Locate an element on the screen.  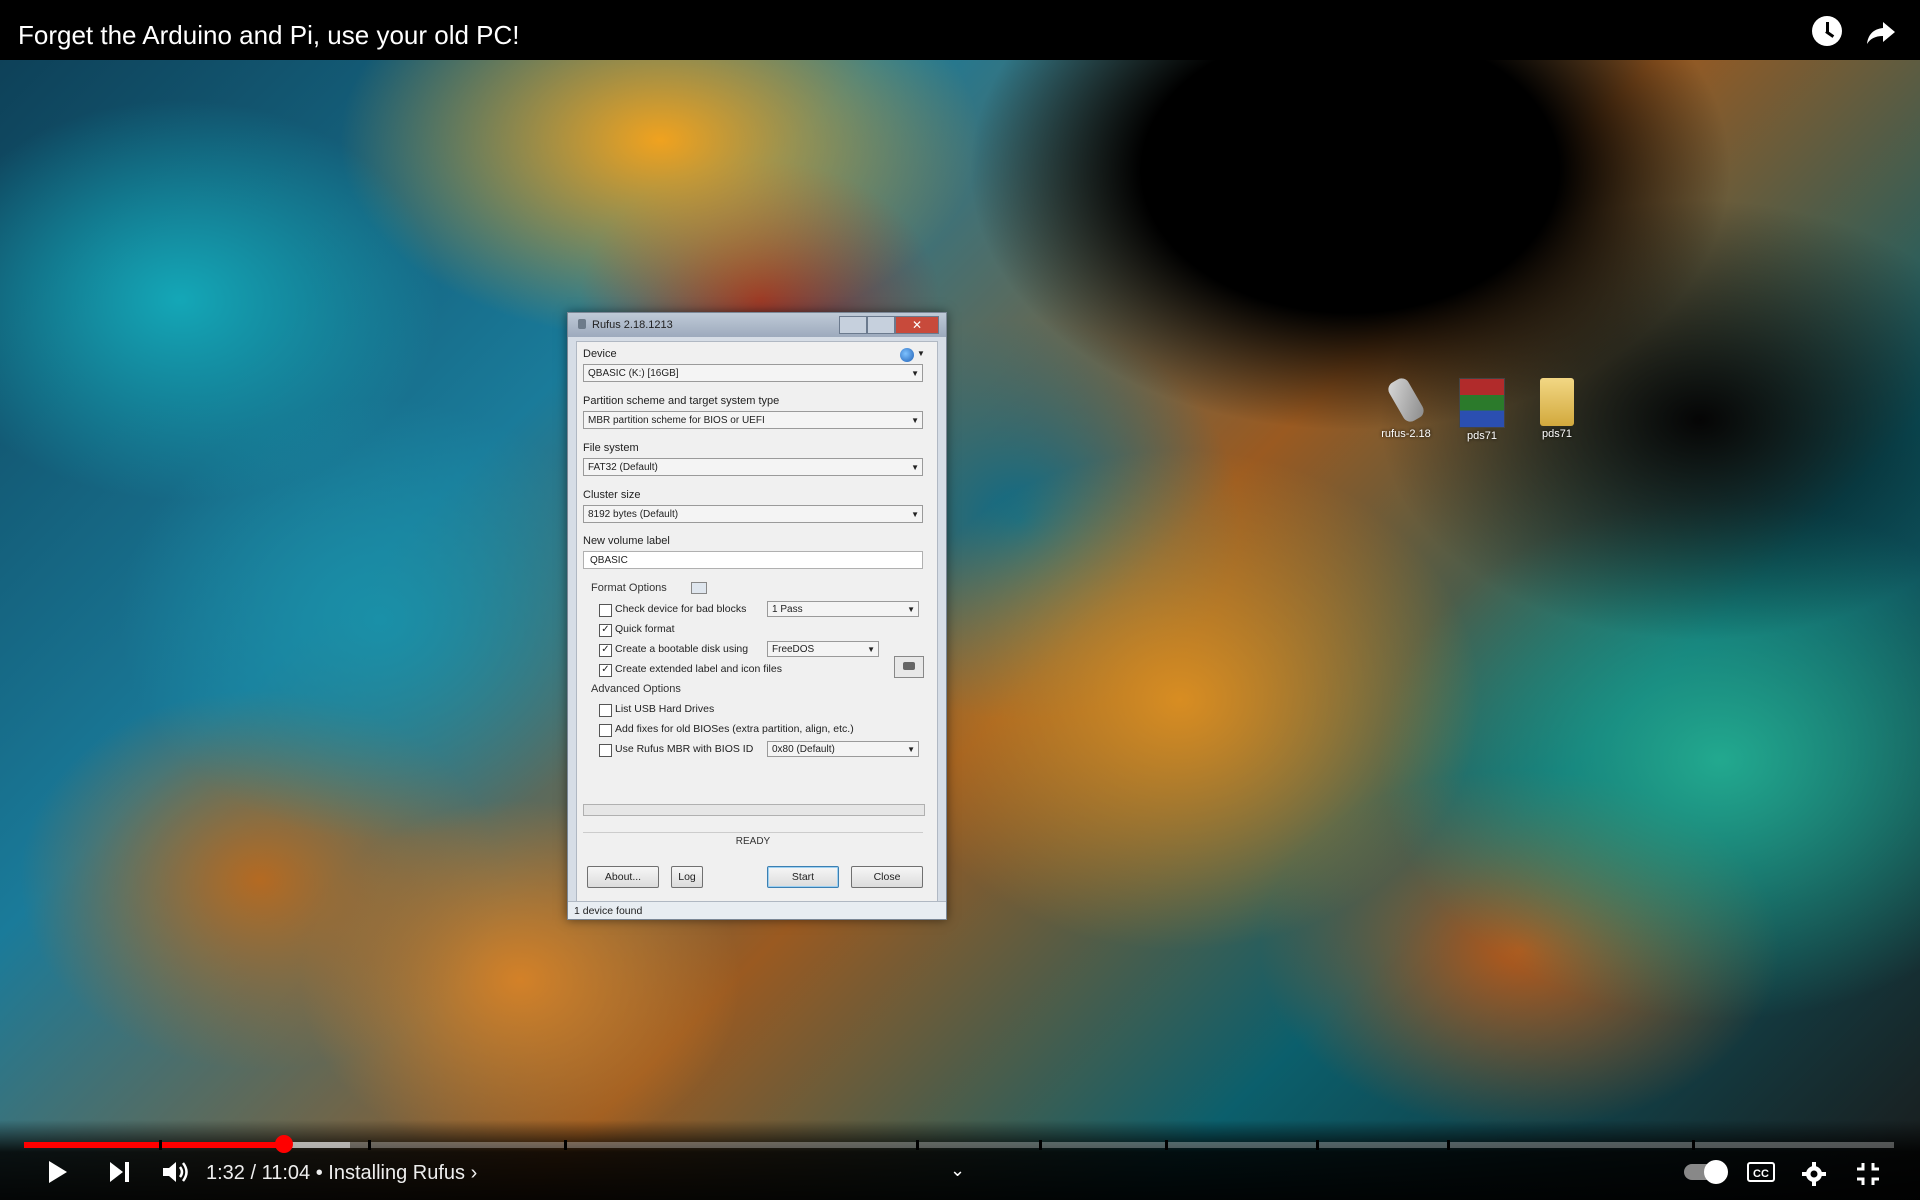
autoplay-knob is located at coordinates (1716, 1172).